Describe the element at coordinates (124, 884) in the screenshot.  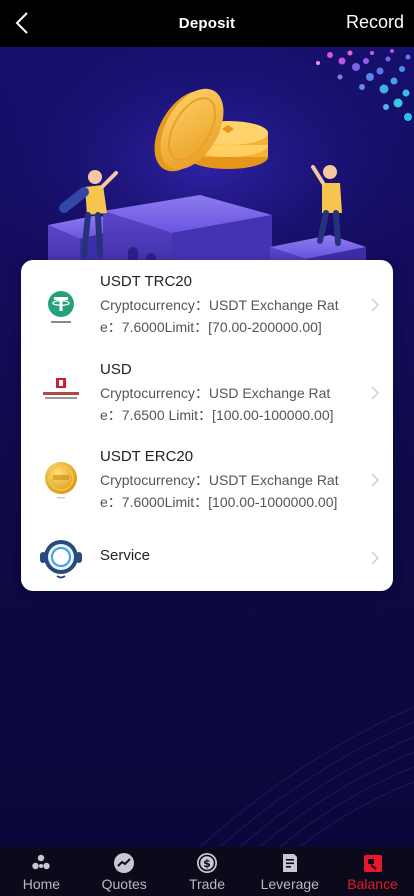
I see `tab-label: Quotes` at that location.